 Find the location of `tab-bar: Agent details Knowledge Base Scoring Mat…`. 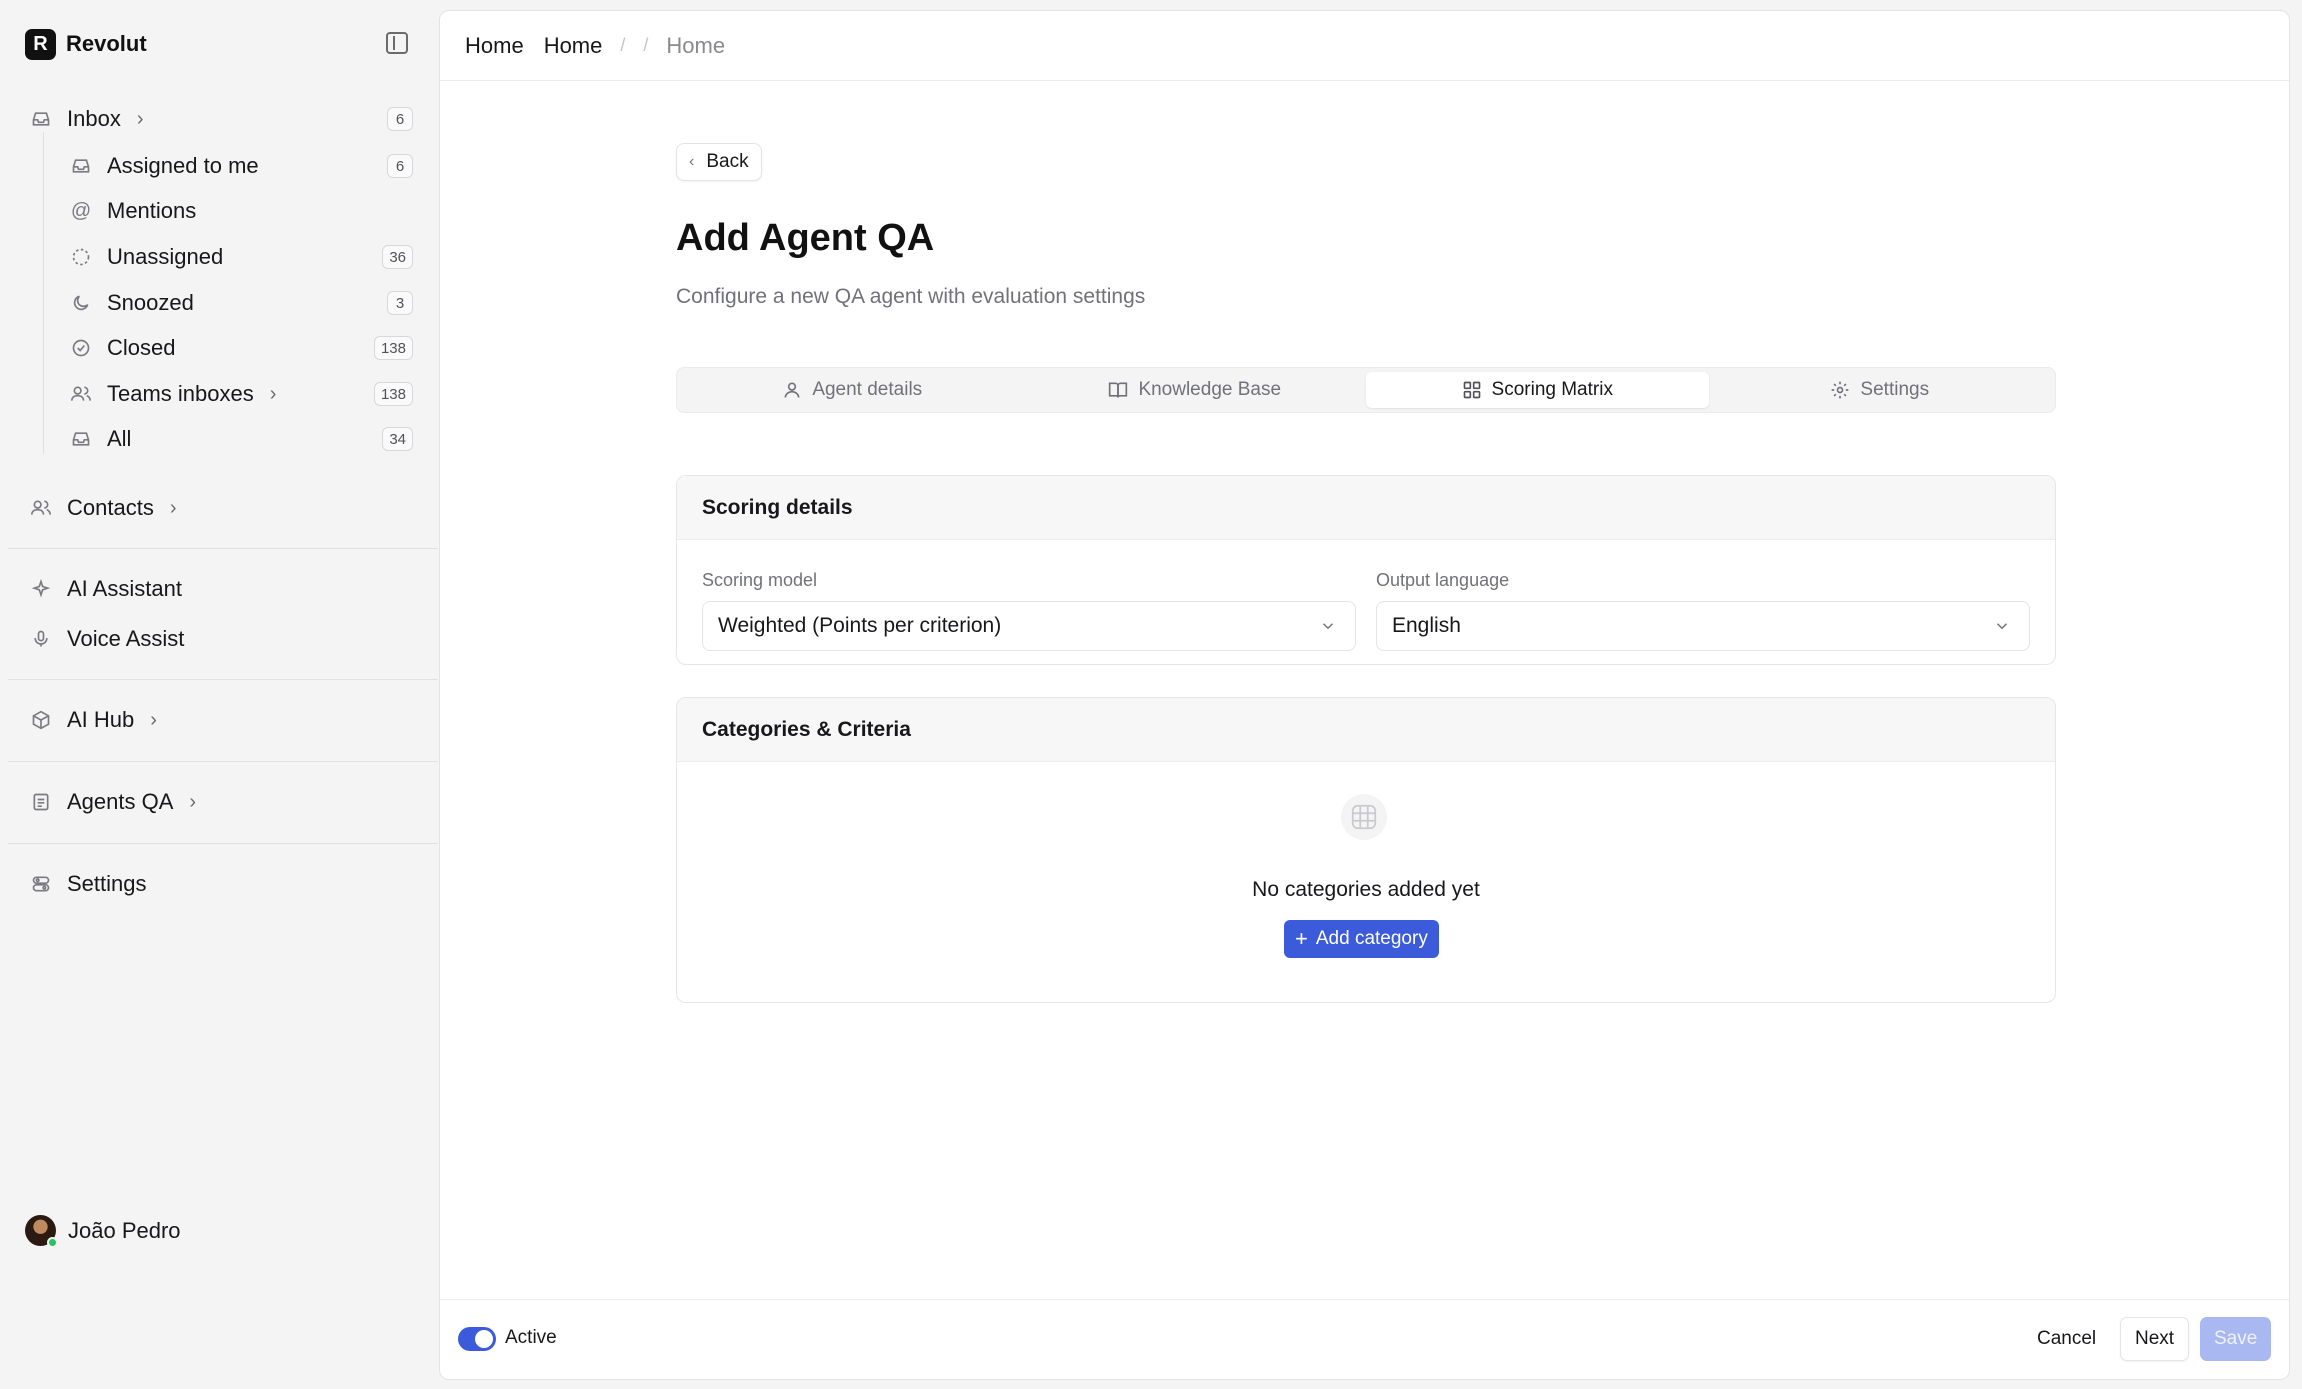

tab-bar: Agent details Knowledge Base Scoring Mat… is located at coordinates (1366, 390).